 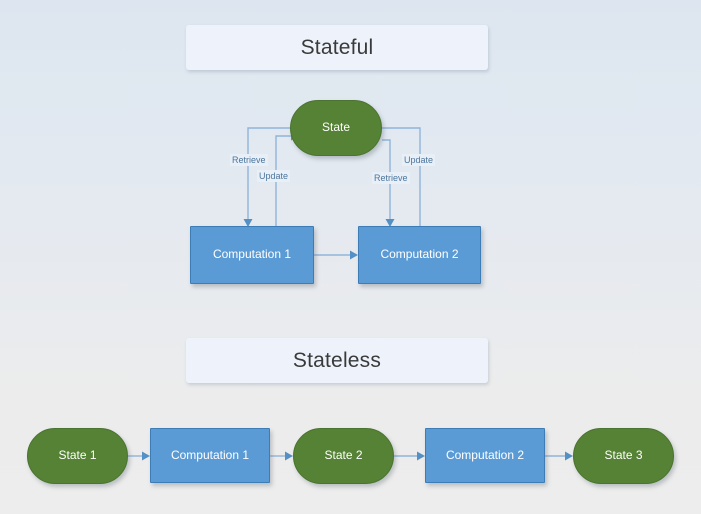 I want to click on node-stateless-computation-2: Computation 2, so click(x=485, y=455).